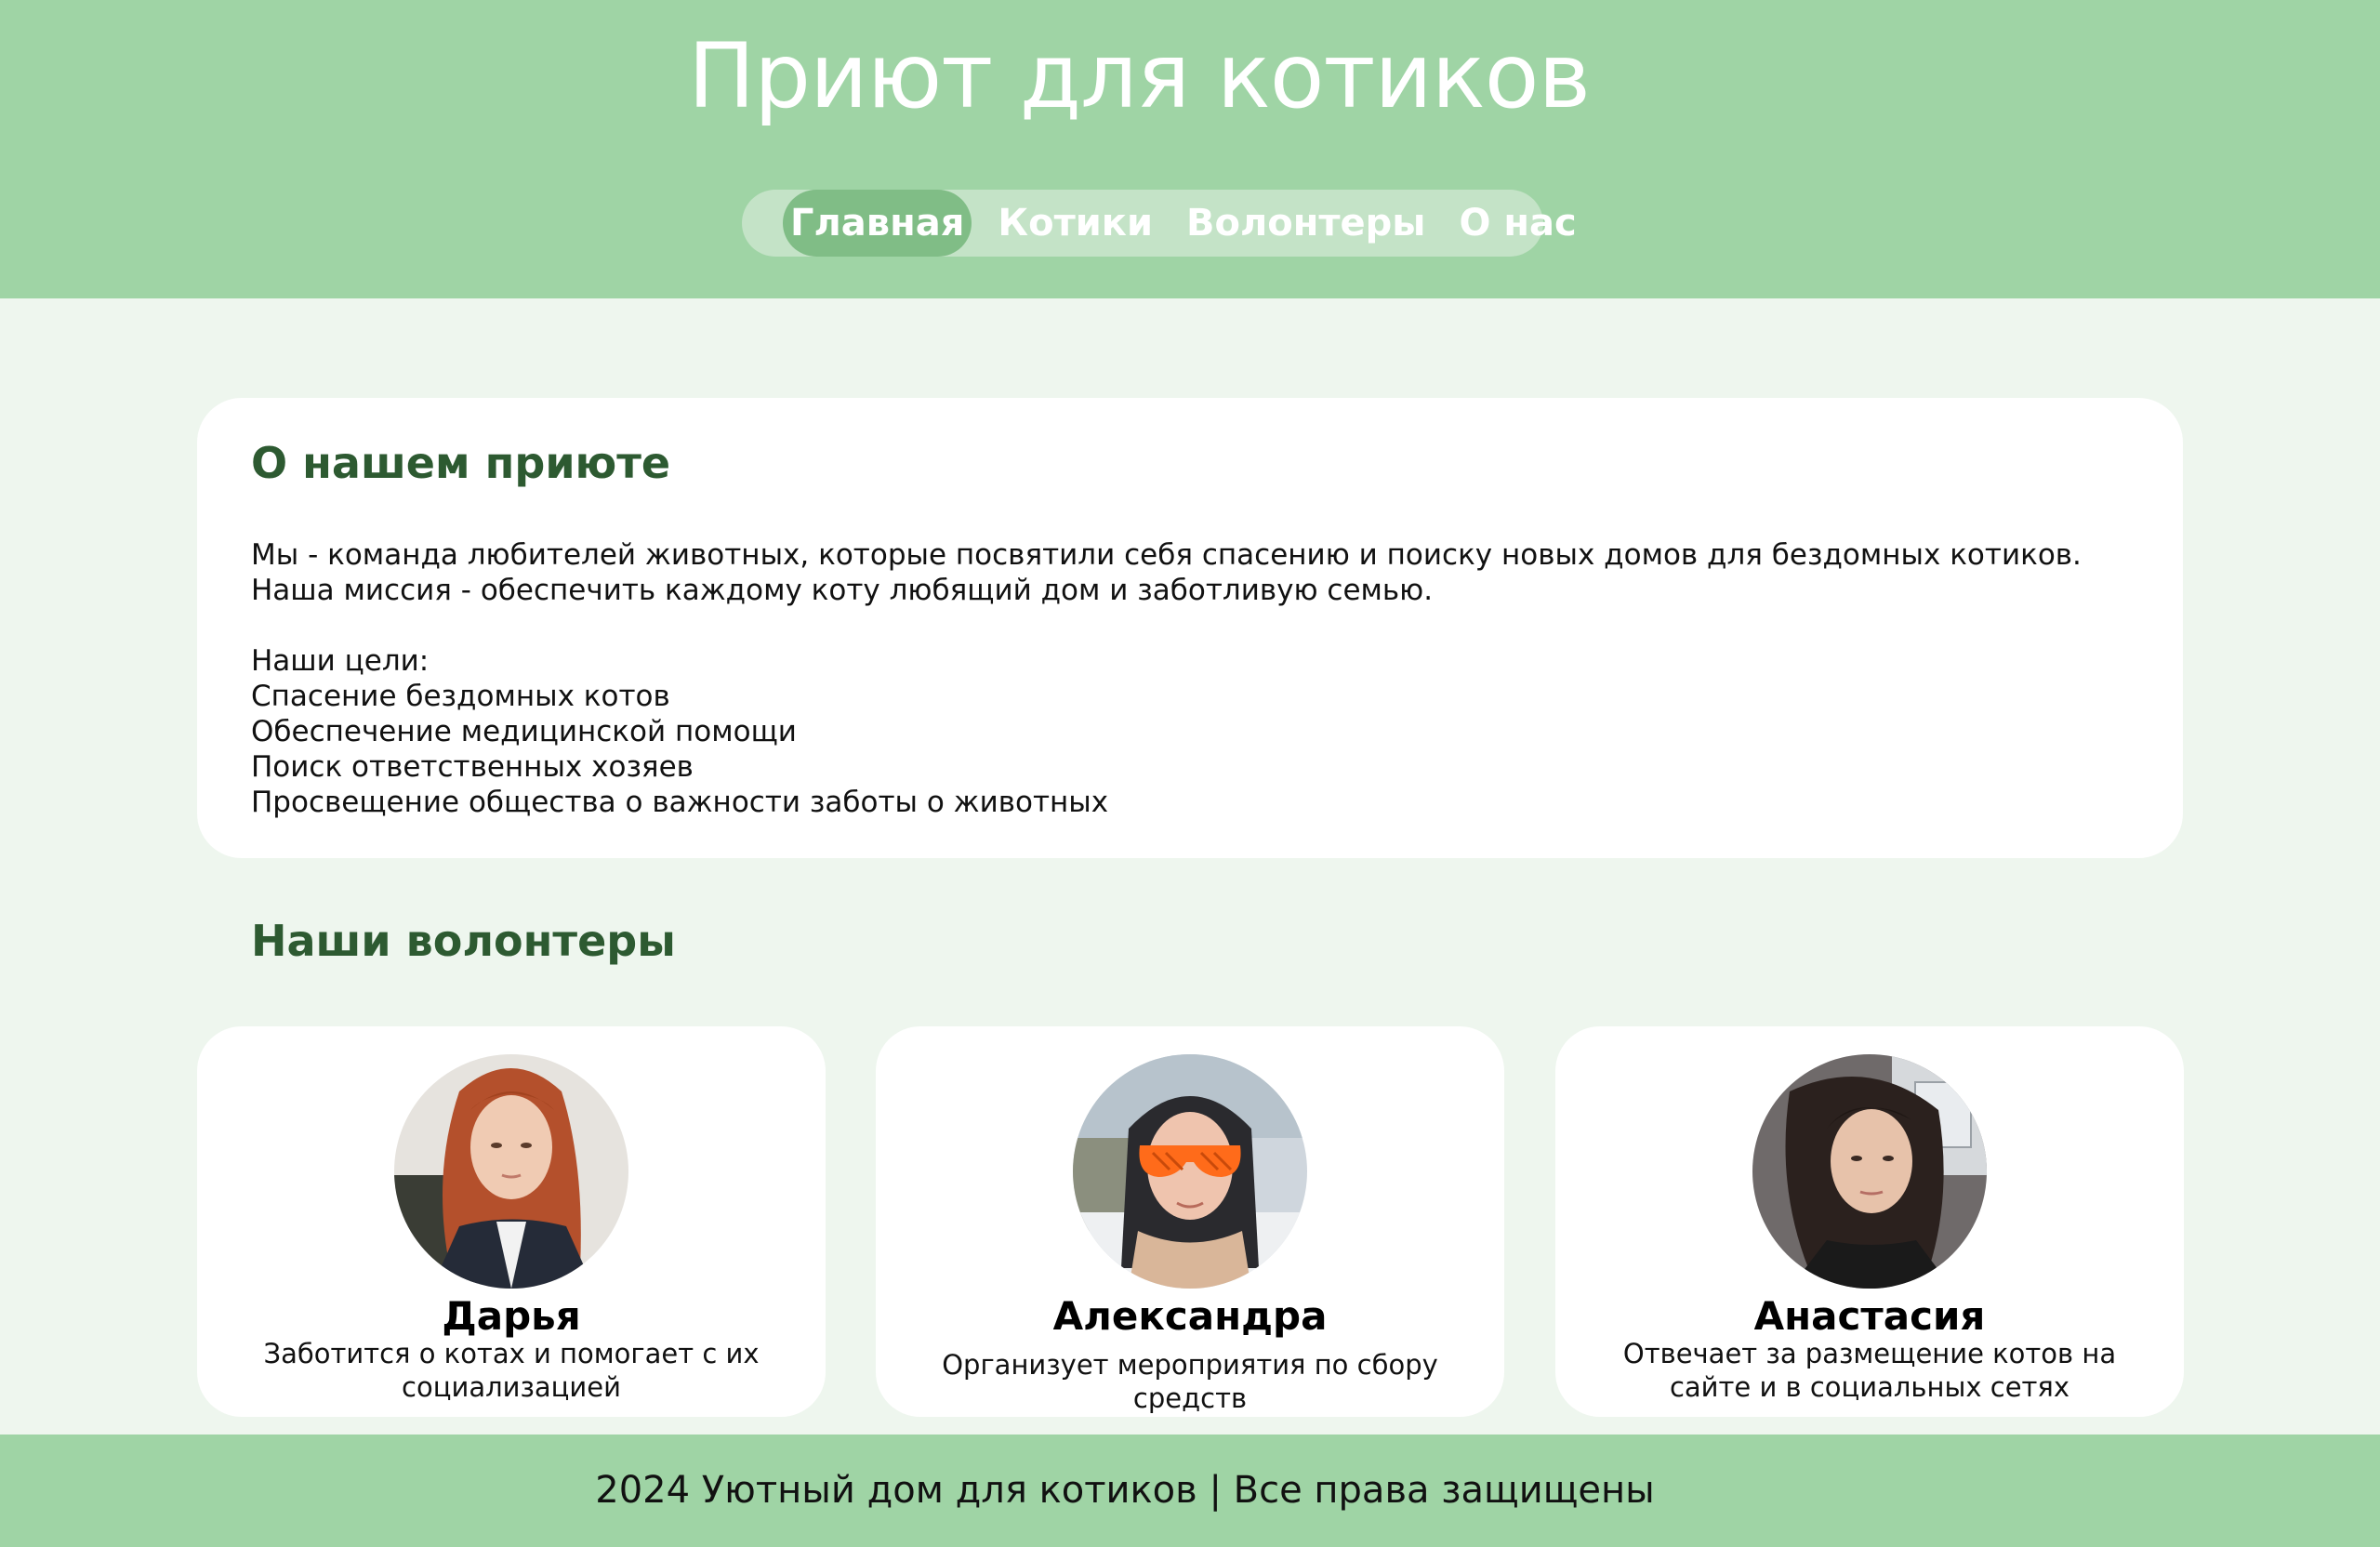 The height and width of the screenshot is (1547, 2380). What do you see at coordinates (472, 767) in the screenshot?
I see `goal-item: Поиск ответственных хозяев` at bounding box center [472, 767].